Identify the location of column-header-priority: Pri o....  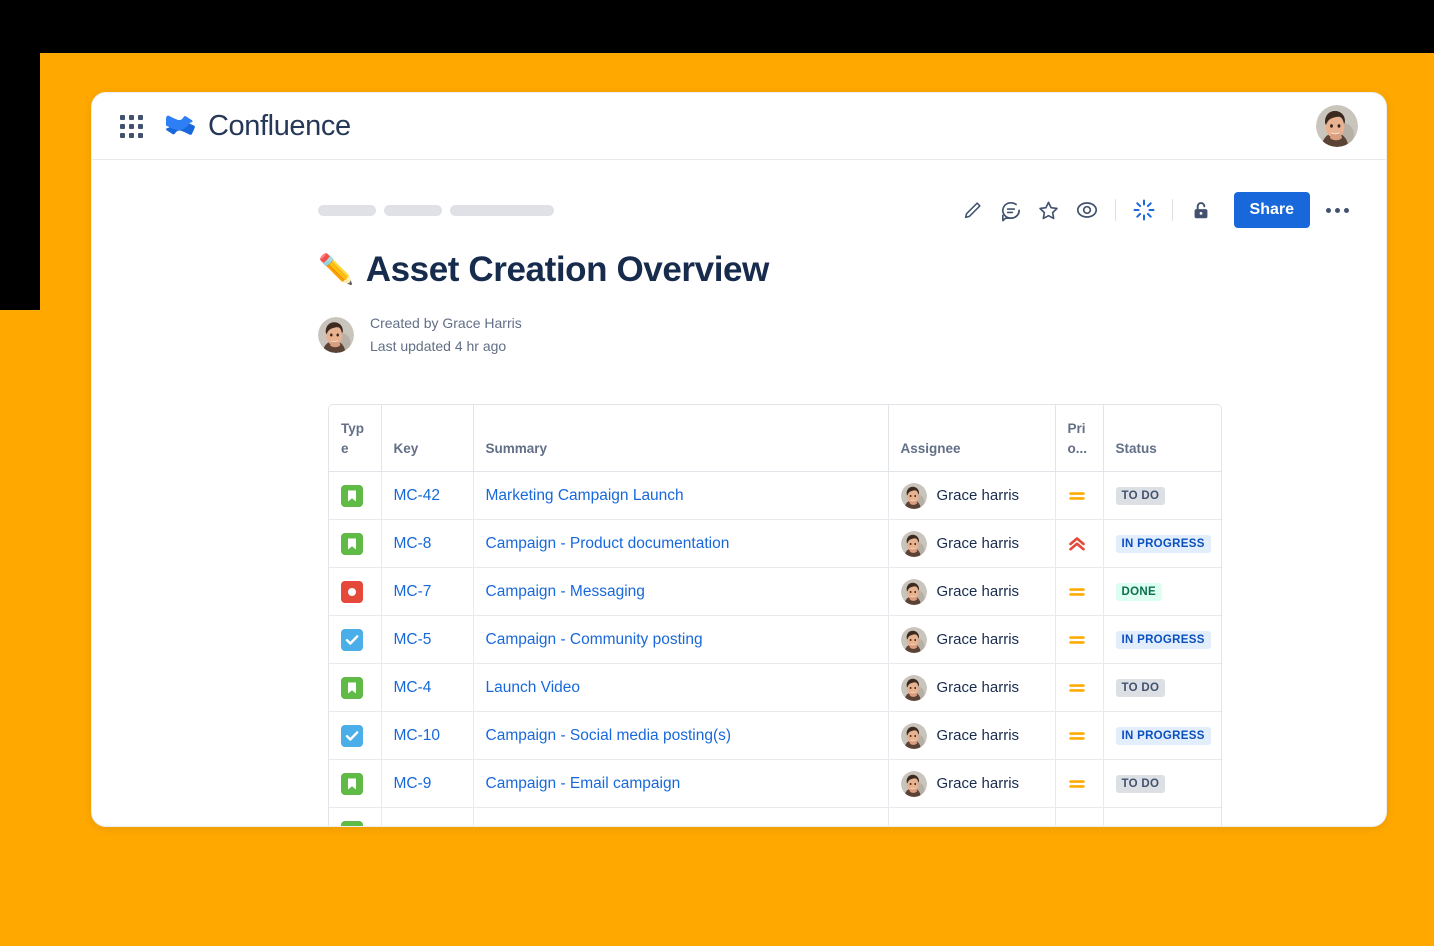
(1079, 438).